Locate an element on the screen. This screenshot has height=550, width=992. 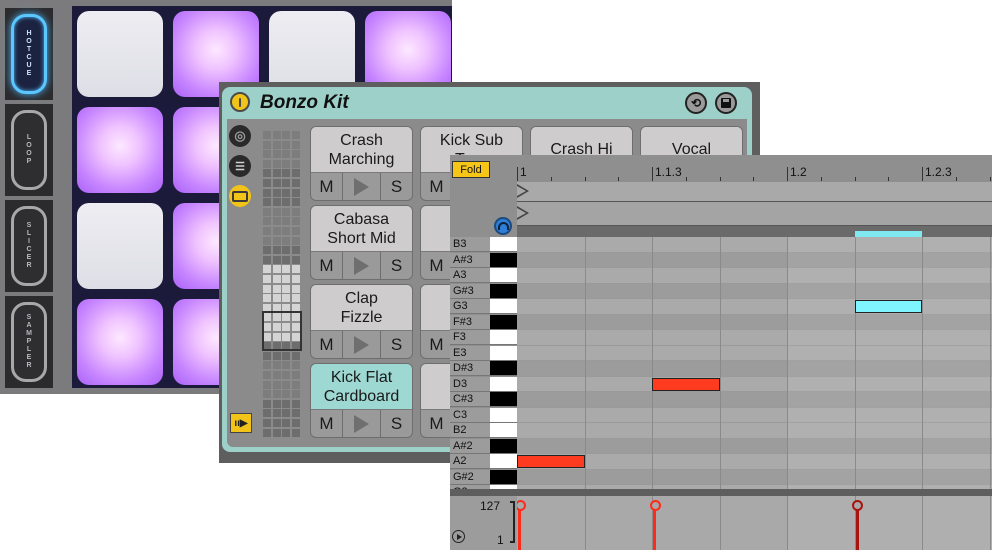
pad-overview-grid is located at coordinates (282, 285).